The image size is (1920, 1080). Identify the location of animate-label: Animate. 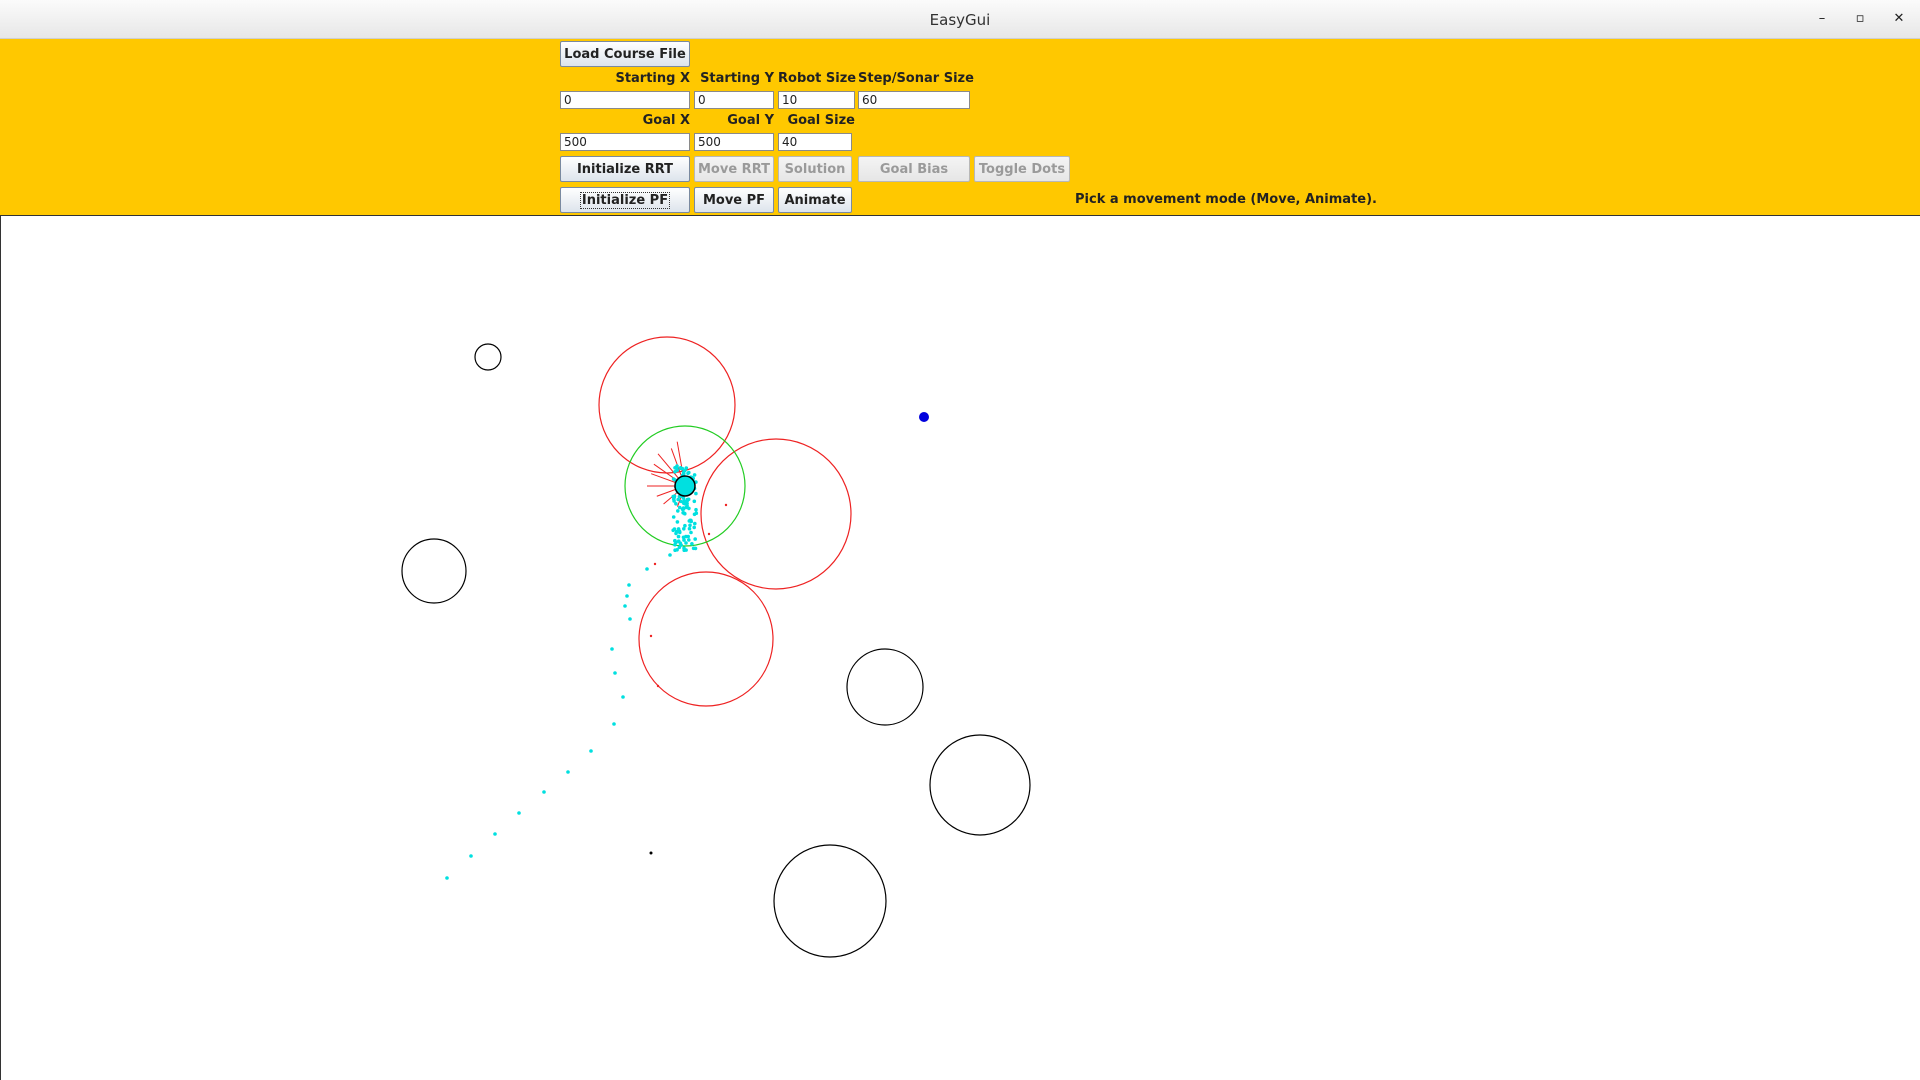
(815, 200).